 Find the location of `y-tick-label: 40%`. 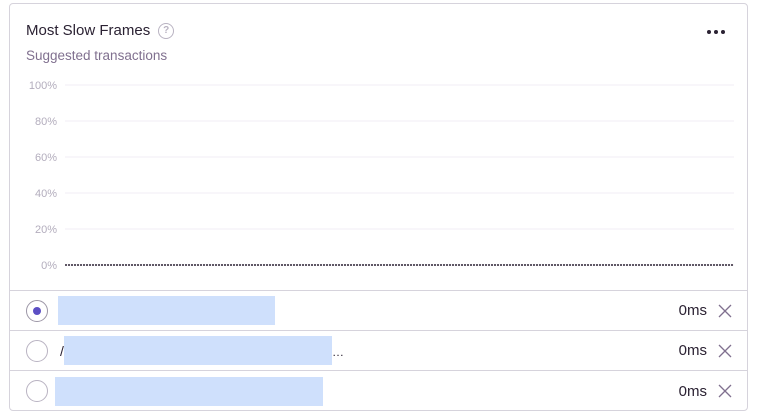

y-tick-label: 40% is located at coordinates (46, 194).